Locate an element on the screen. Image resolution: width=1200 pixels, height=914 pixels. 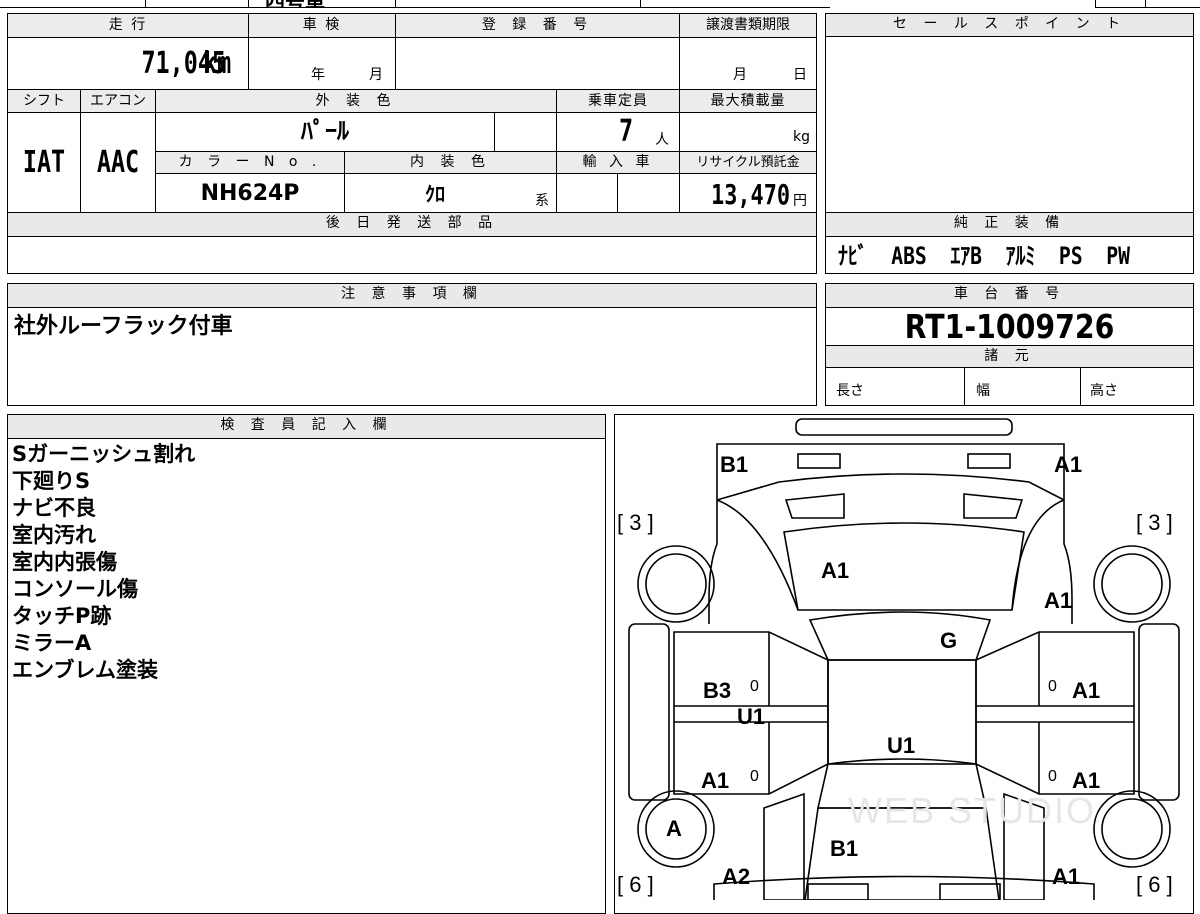
inspection-month-unit: 月 is located at coordinates (376, 75).